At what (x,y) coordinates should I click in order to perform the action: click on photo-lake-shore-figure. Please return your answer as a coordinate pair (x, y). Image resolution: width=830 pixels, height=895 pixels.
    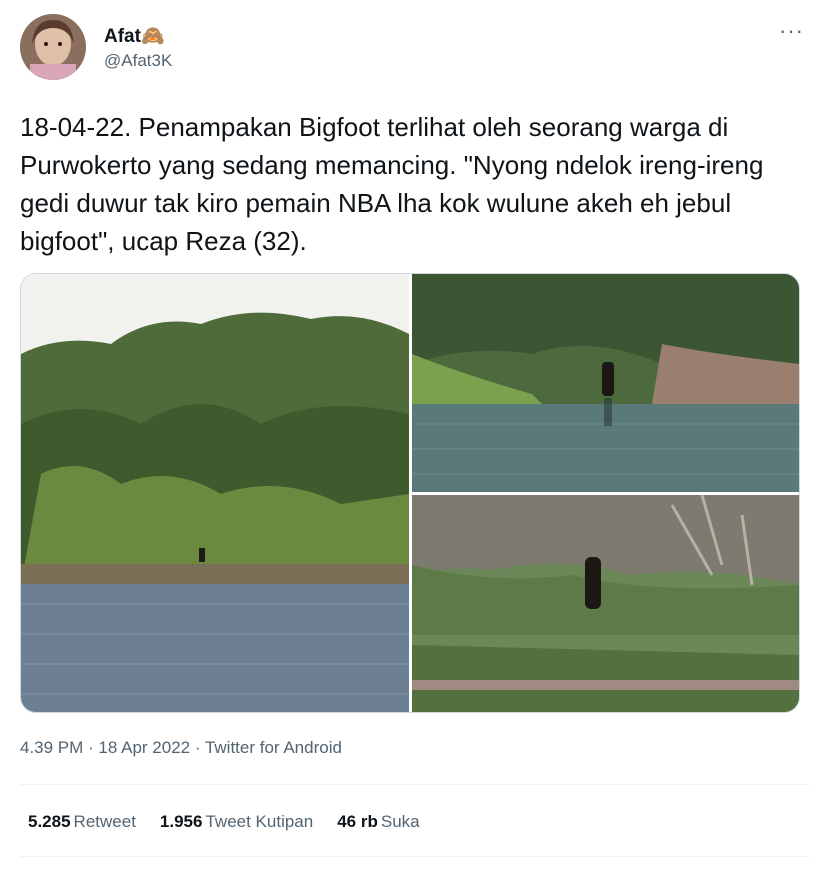
    Looking at the image, I should click on (605, 383).